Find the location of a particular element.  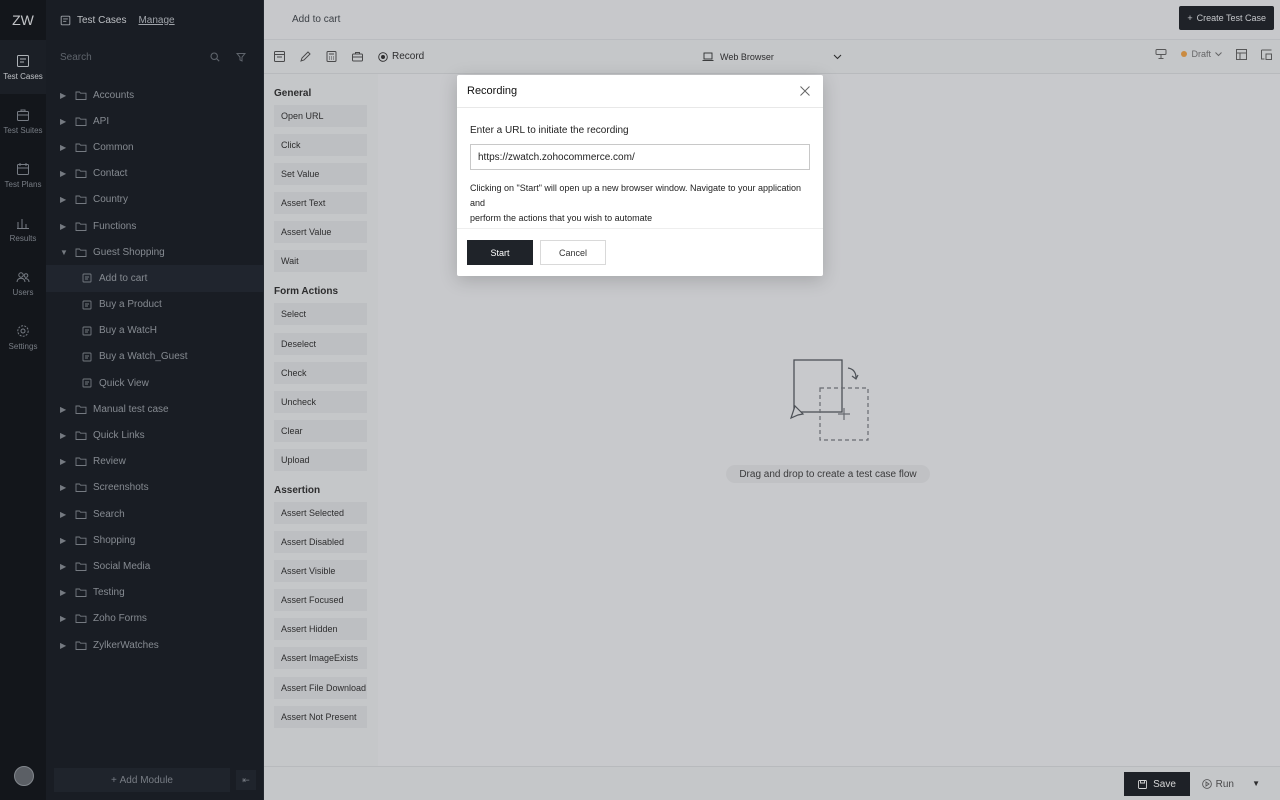

cancel-button: Cancel is located at coordinates (573, 252).